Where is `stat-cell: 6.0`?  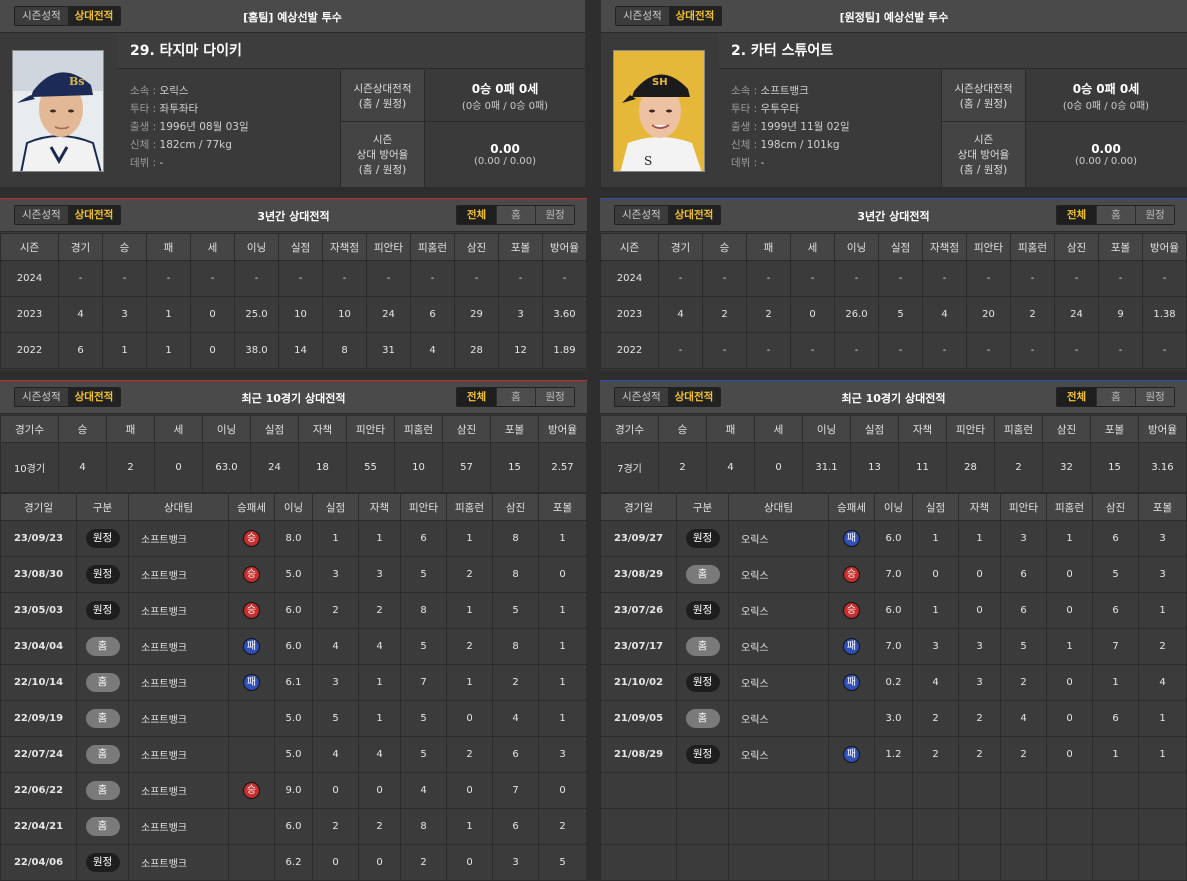 stat-cell: 6.0 is located at coordinates (893, 538).